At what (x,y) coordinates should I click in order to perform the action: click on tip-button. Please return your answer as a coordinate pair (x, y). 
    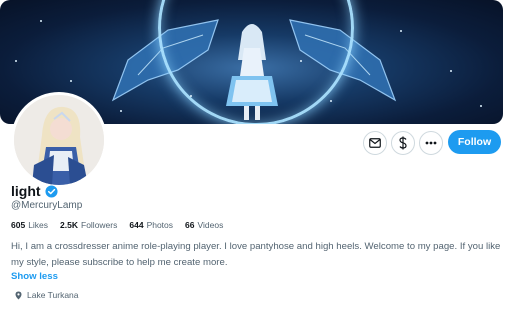
    Looking at the image, I should click on (403, 143).